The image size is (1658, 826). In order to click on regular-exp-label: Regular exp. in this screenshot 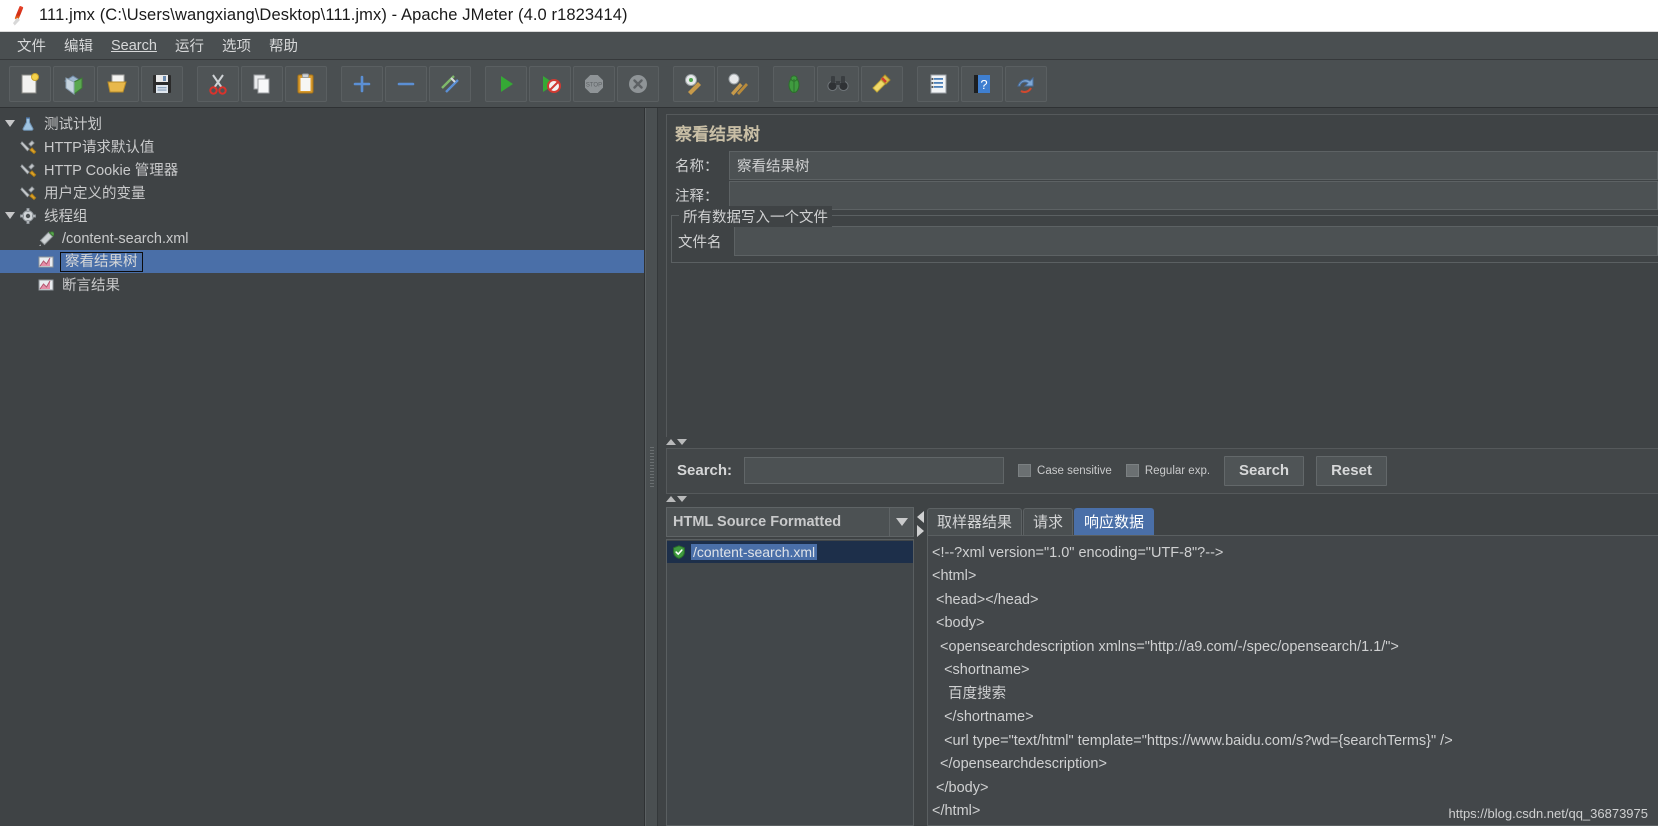, I will do `click(1177, 470)`.